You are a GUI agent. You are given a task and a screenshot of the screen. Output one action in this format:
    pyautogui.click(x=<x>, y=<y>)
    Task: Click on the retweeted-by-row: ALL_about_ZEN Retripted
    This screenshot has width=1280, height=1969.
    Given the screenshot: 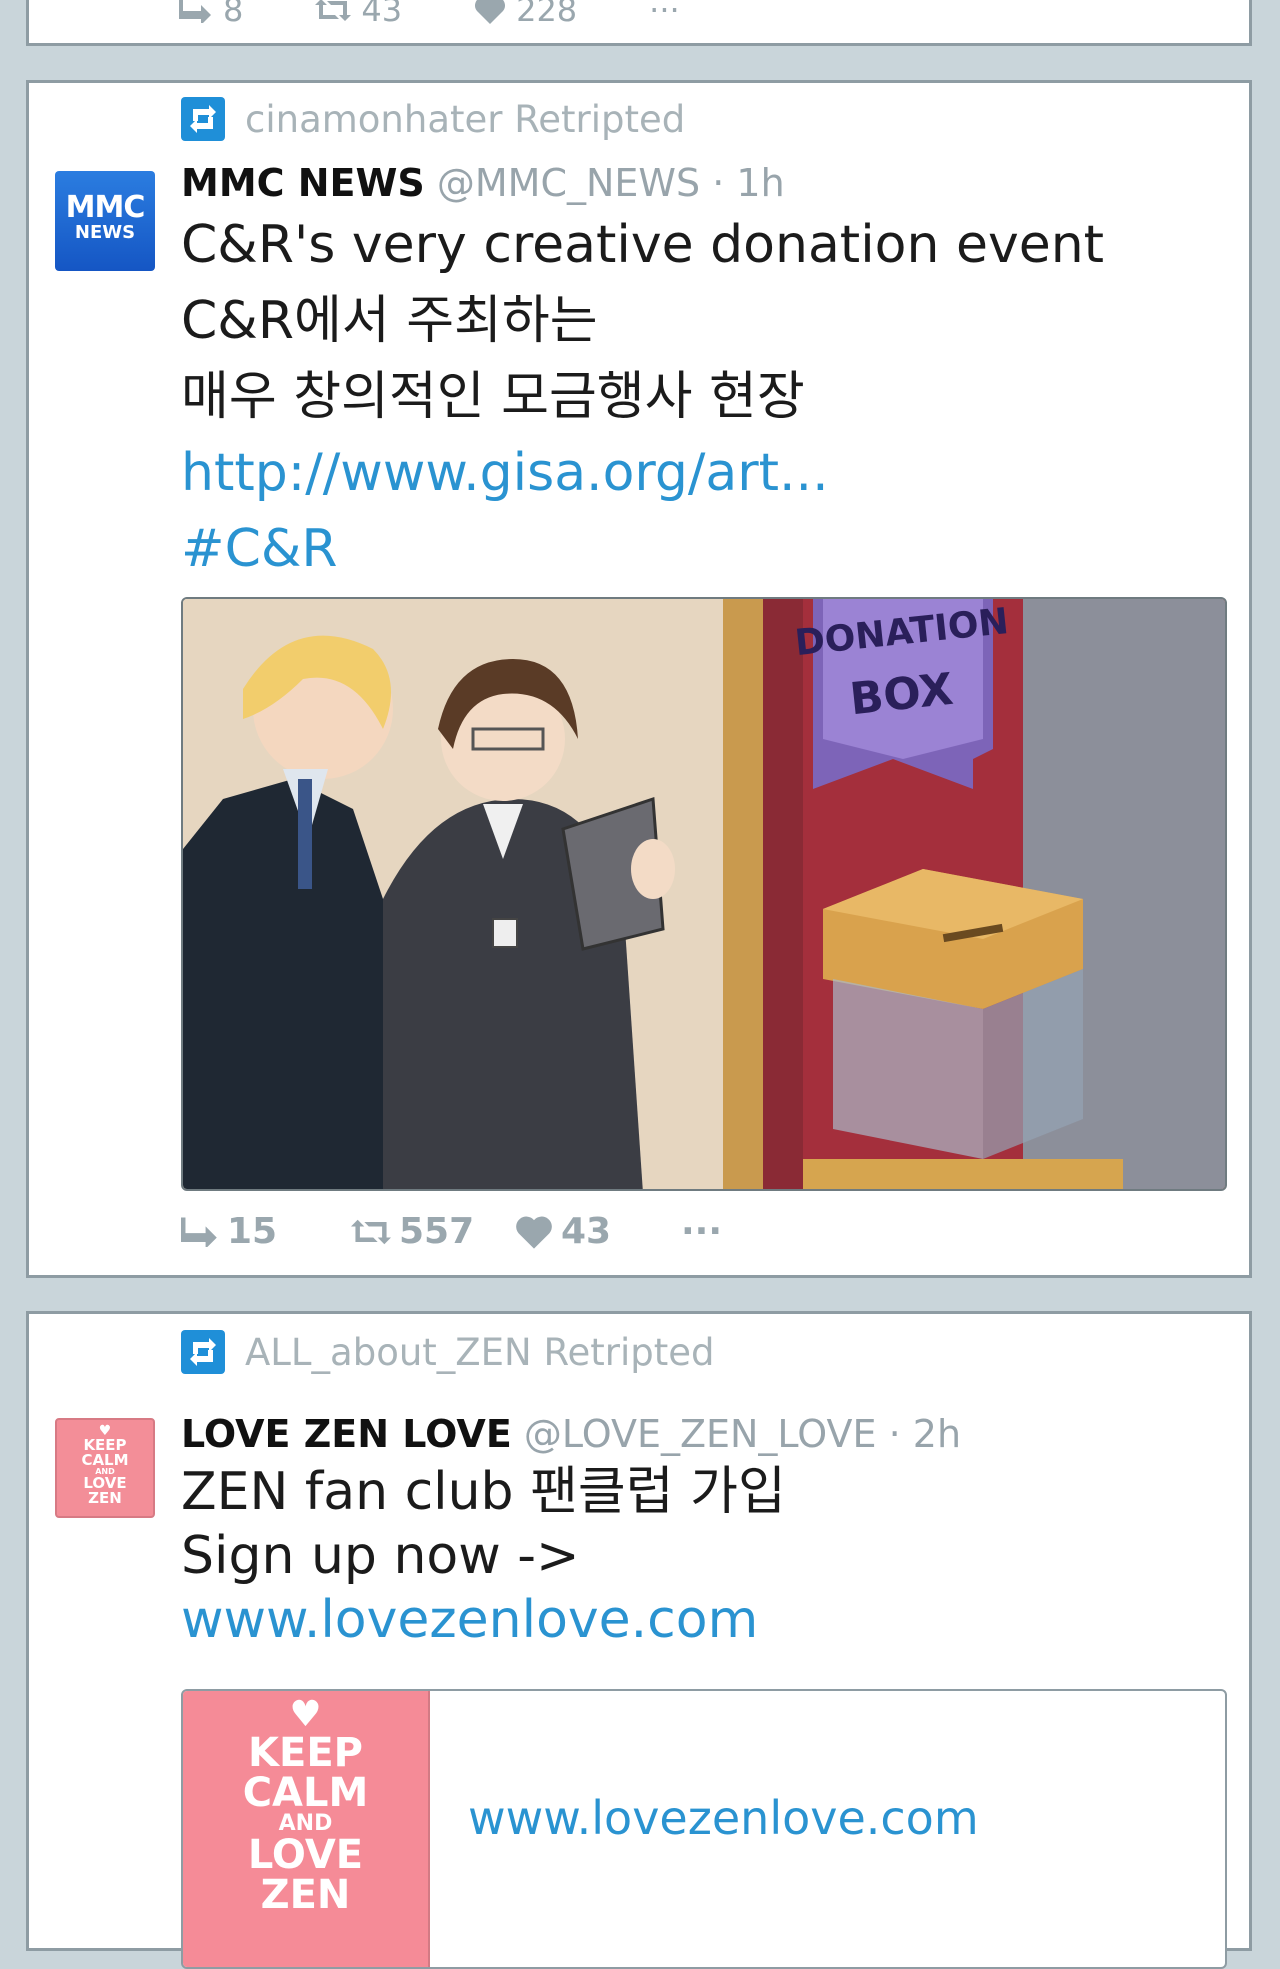 What is the action you would take?
    pyautogui.click(x=448, y=1352)
    